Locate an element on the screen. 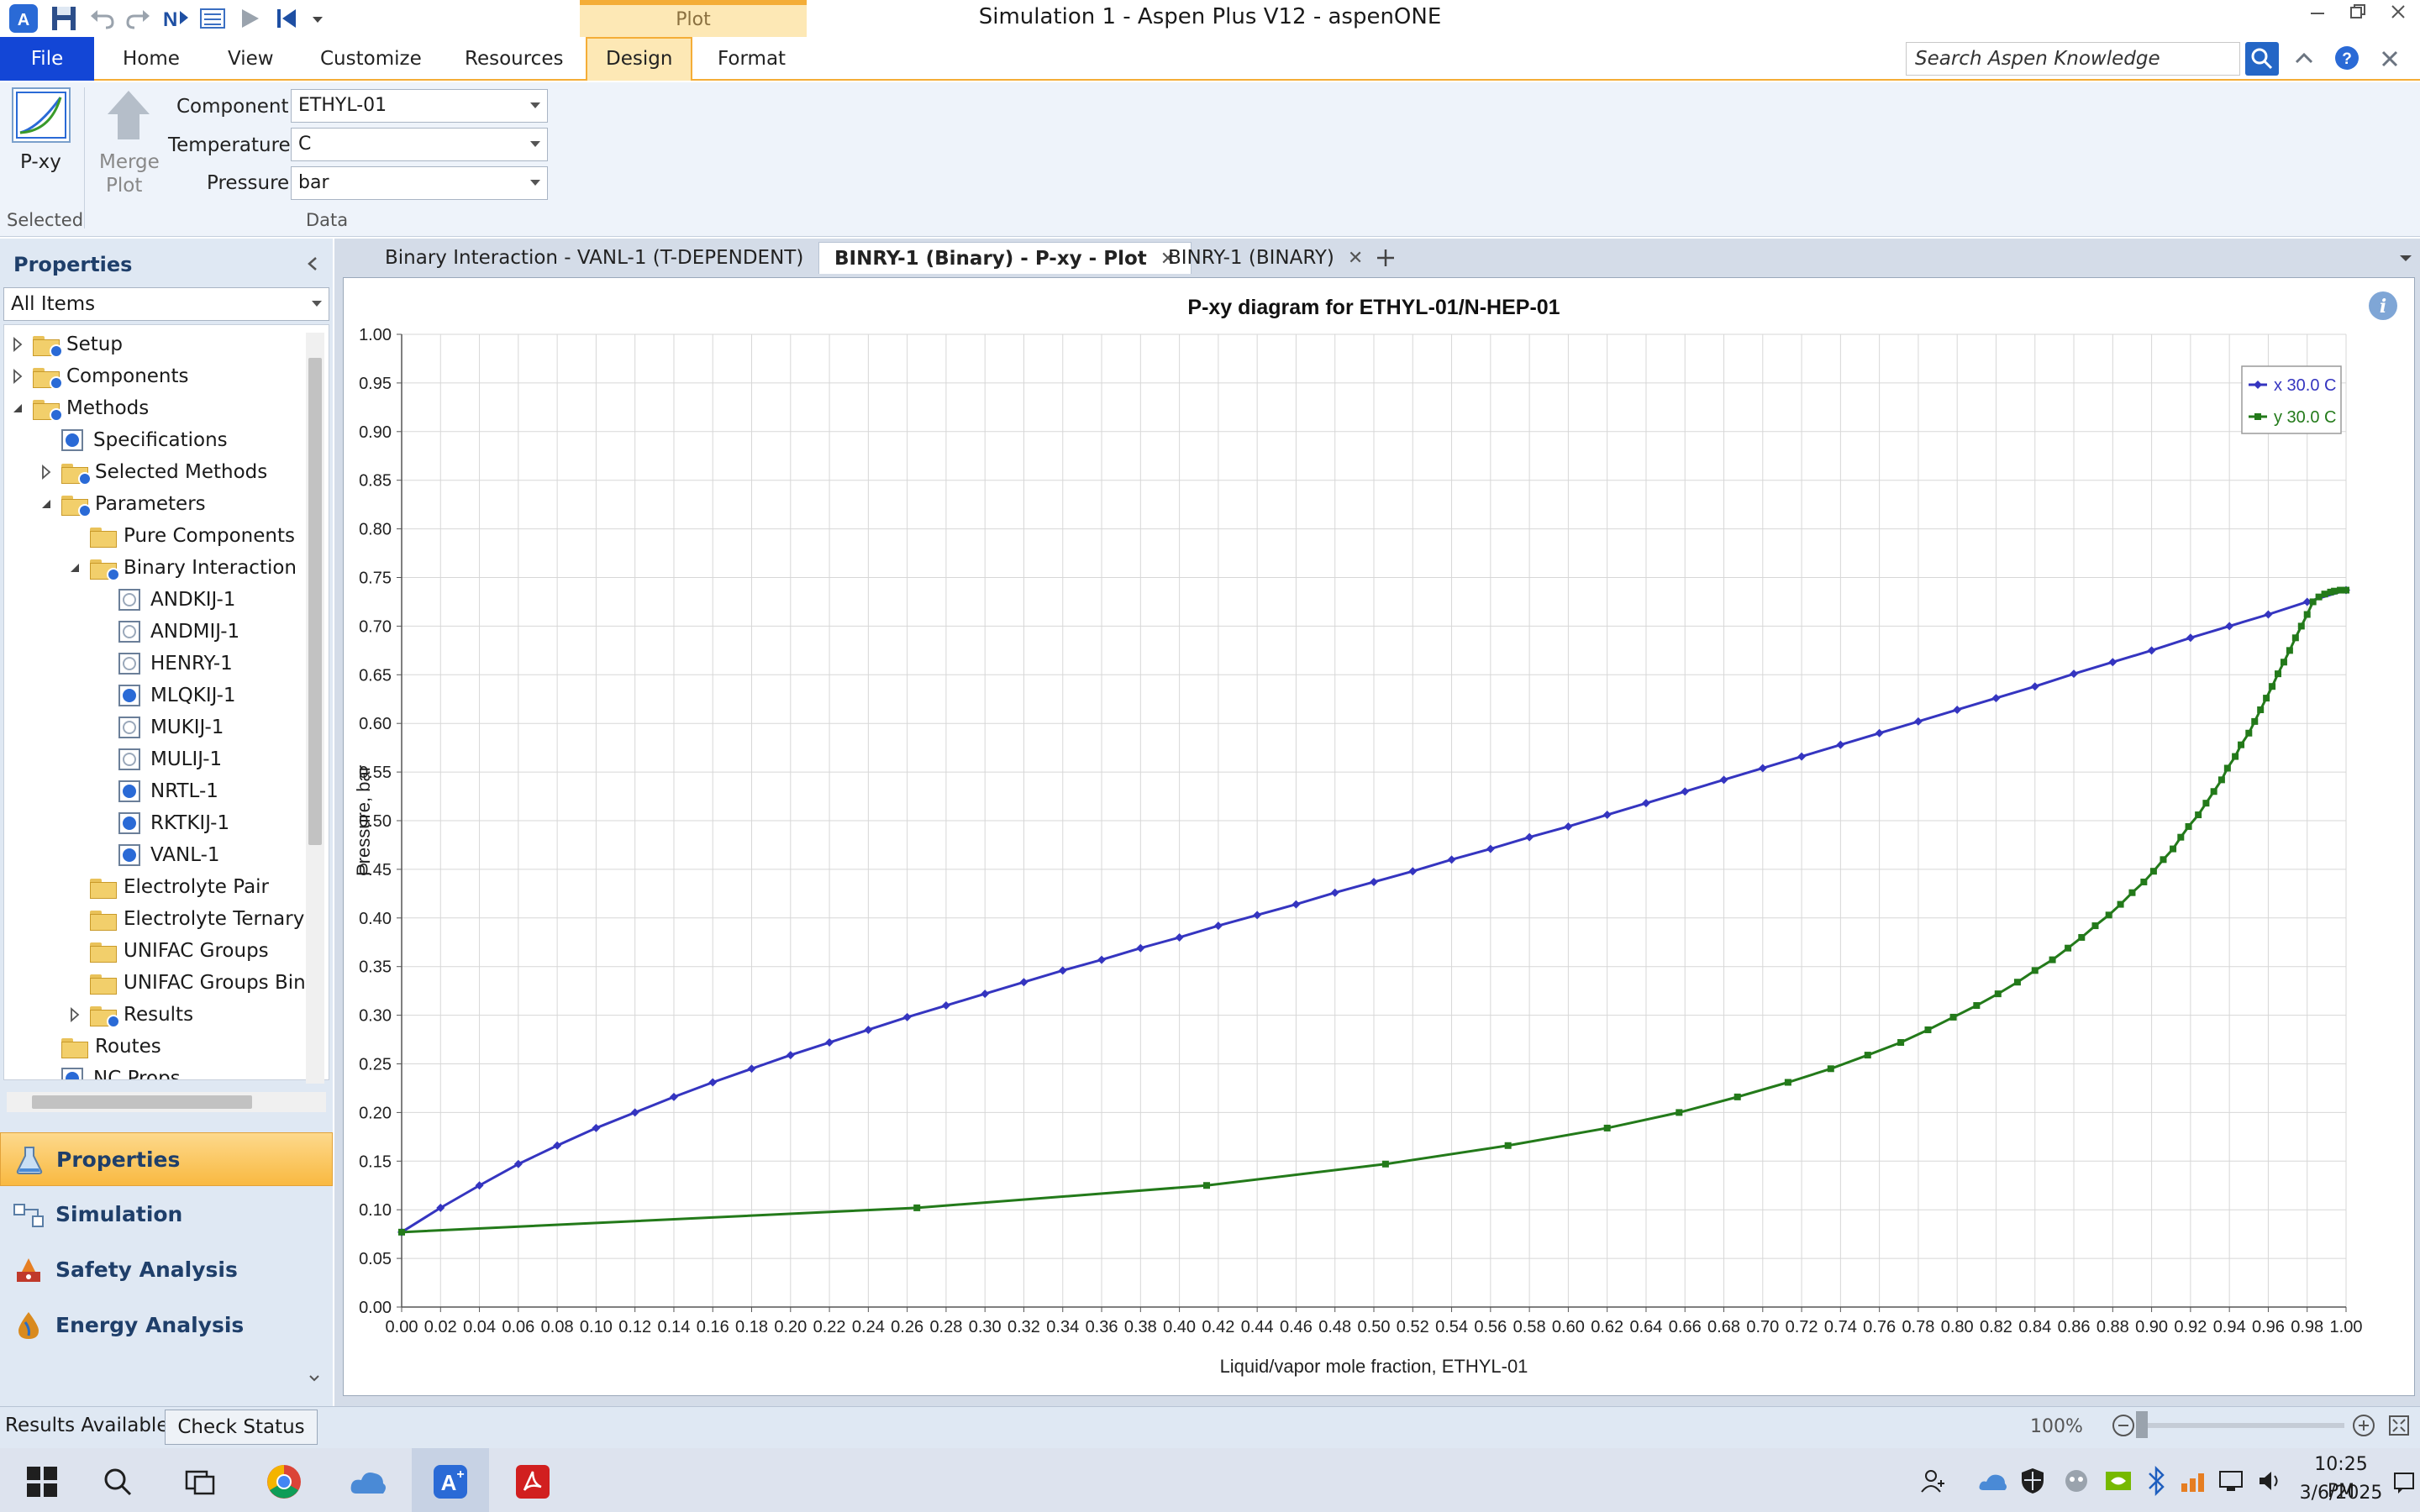 The width and height of the screenshot is (2420, 1512). legend-entry: x 30.0 C is located at coordinates (2305, 385).